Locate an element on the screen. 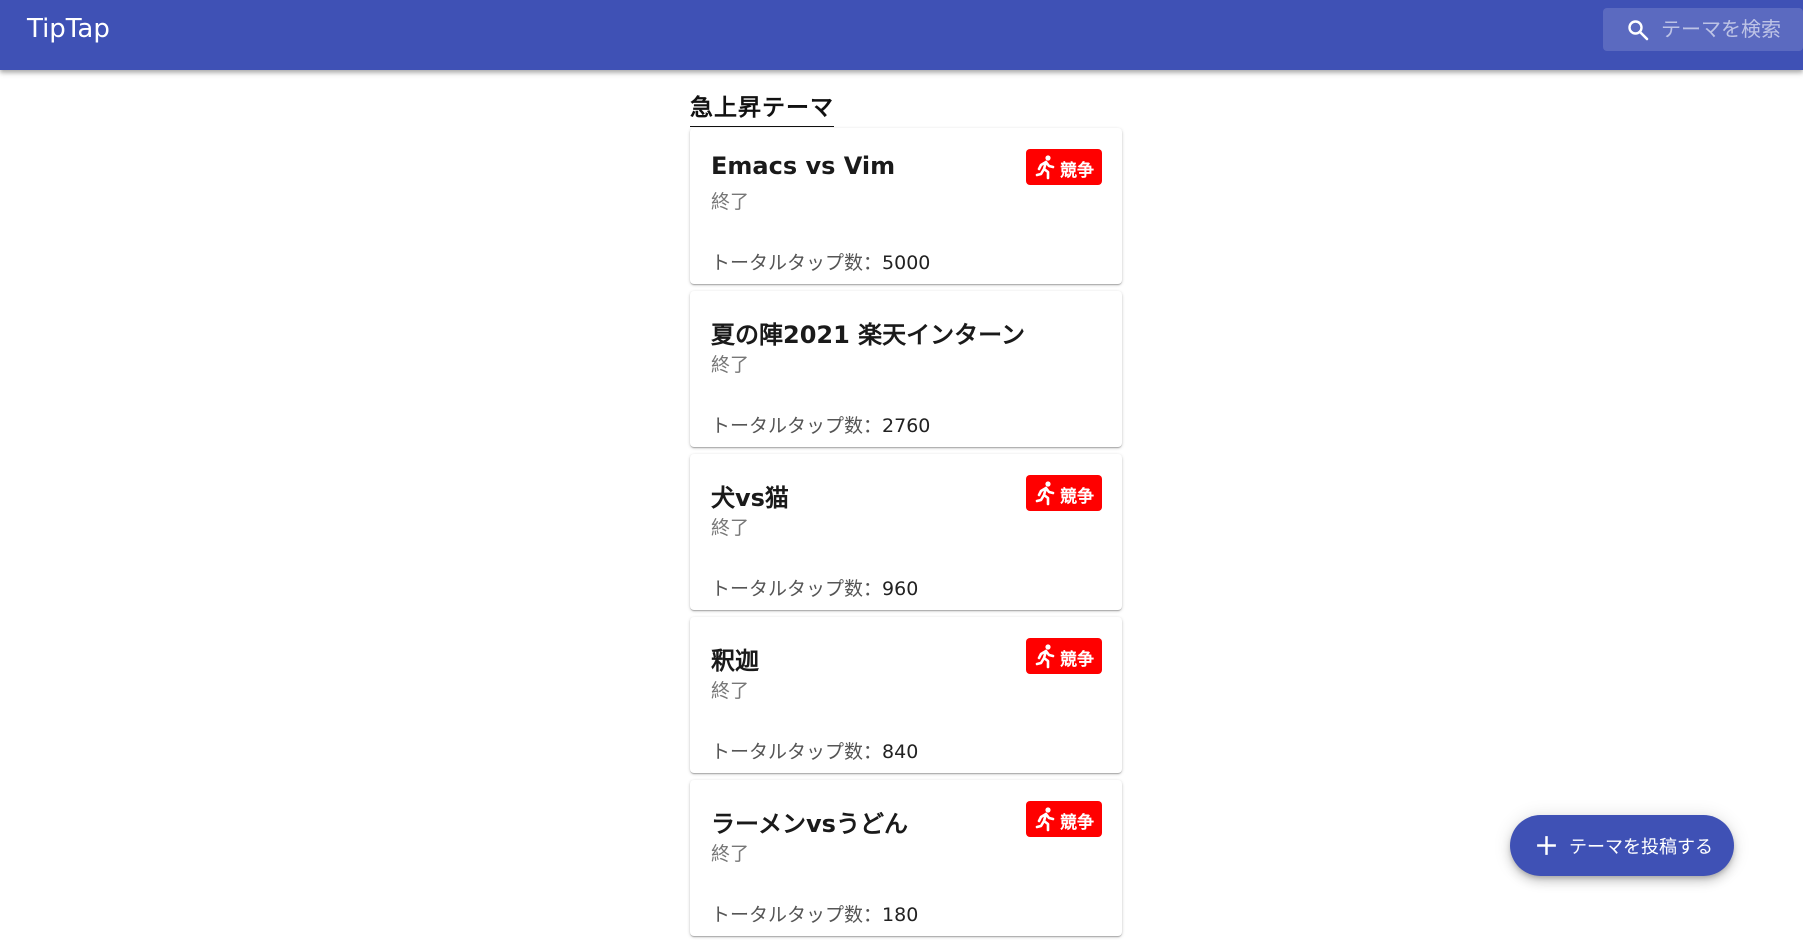 This screenshot has height=943, width=1803. theme-title: 釈迦 is located at coordinates (735, 661).